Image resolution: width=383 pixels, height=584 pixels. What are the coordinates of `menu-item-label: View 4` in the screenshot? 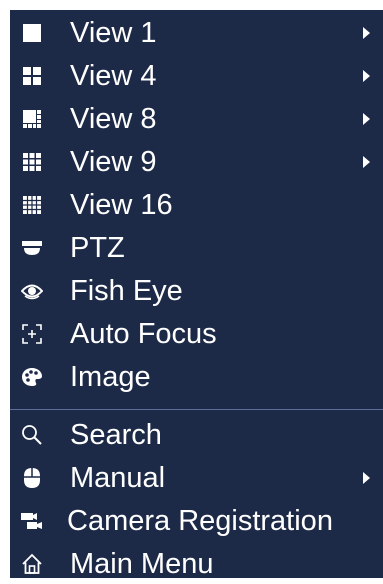 It's located at (113, 76).